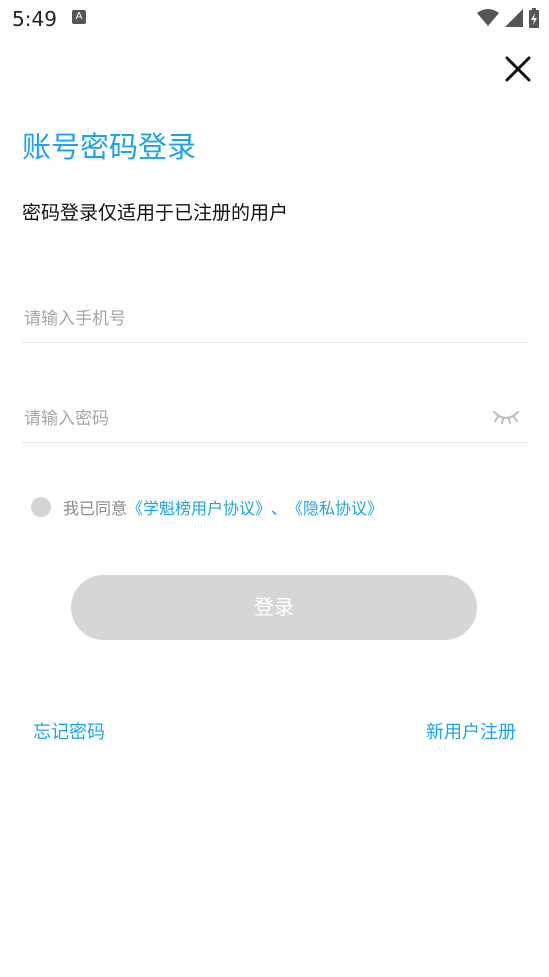 The image size is (549, 977). What do you see at coordinates (274, 607) in the screenshot?
I see `login-button: 登录` at bounding box center [274, 607].